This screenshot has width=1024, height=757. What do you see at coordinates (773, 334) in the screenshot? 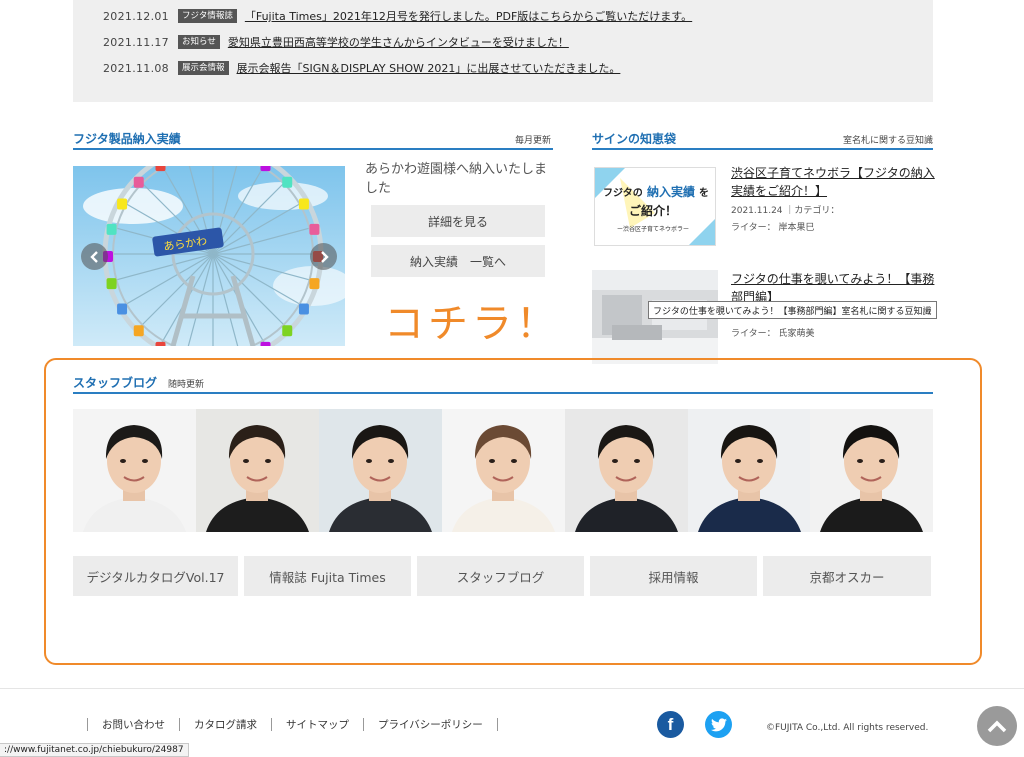
I see `article-writer: ライター： 氏家萌美` at bounding box center [773, 334].